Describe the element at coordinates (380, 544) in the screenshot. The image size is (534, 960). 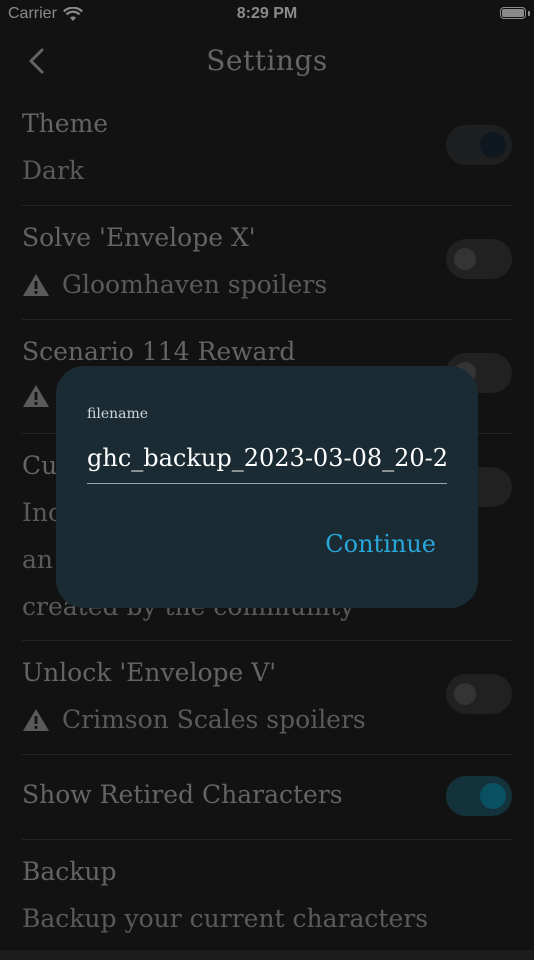
I see `continue-button: Continue` at that location.